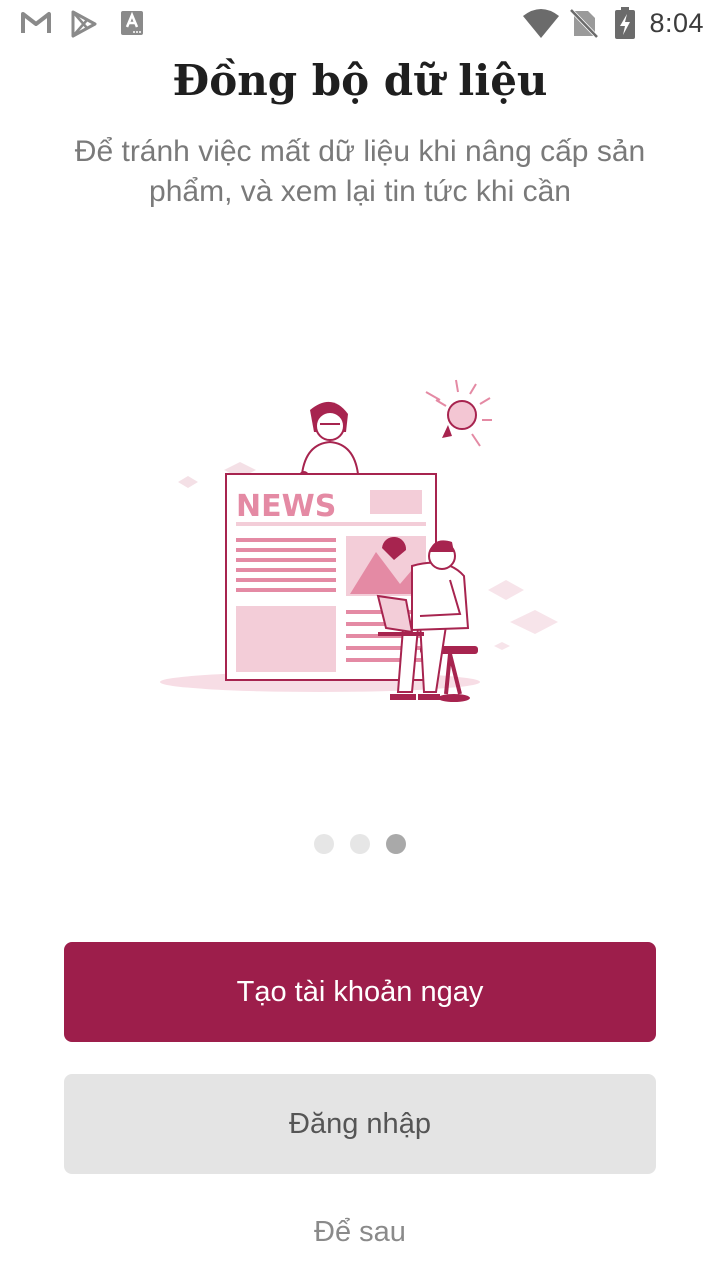 The image size is (720, 1280). Describe the element at coordinates (360, 992) in the screenshot. I see `create-account-button: Tạo tài khoản ngay` at that location.